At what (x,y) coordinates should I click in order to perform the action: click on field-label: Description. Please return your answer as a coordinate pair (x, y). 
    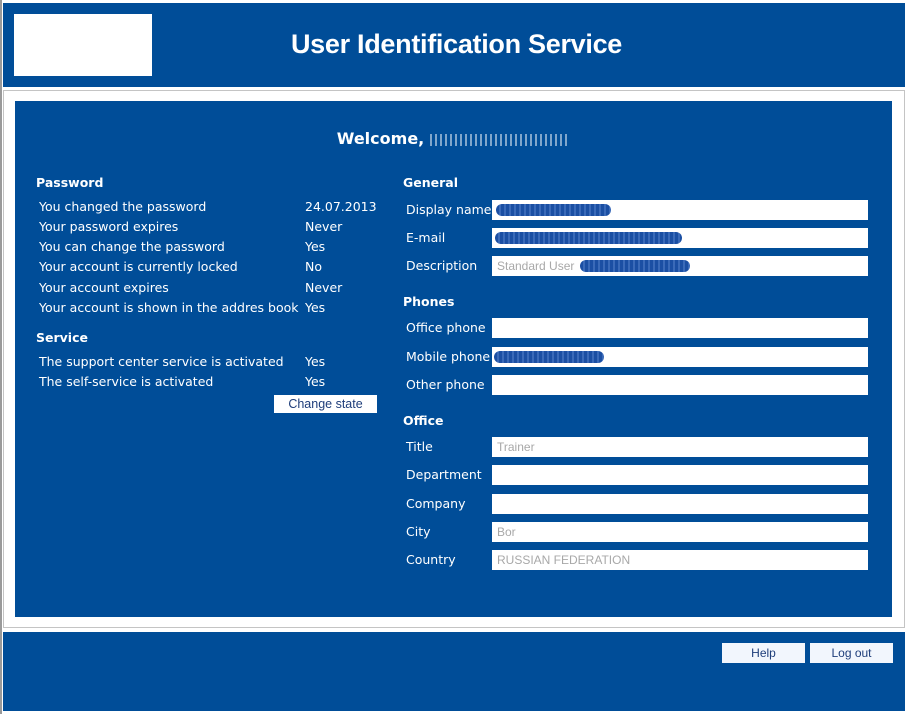
    Looking at the image, I should click on (442, 265).